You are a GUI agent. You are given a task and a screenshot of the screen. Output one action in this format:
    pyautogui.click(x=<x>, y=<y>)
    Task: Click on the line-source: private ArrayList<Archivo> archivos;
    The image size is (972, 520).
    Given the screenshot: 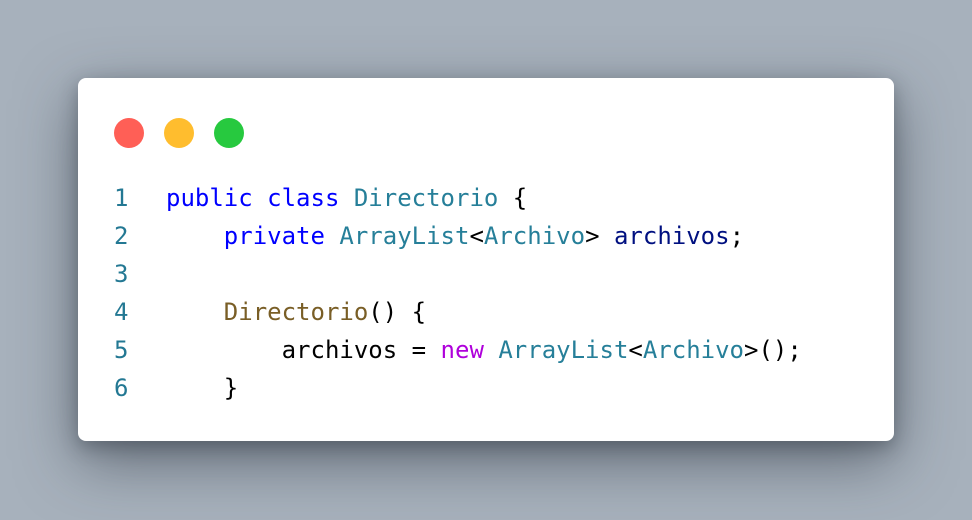 What is the action you would take?
    pyautogui.click(x=455, y=236)
    